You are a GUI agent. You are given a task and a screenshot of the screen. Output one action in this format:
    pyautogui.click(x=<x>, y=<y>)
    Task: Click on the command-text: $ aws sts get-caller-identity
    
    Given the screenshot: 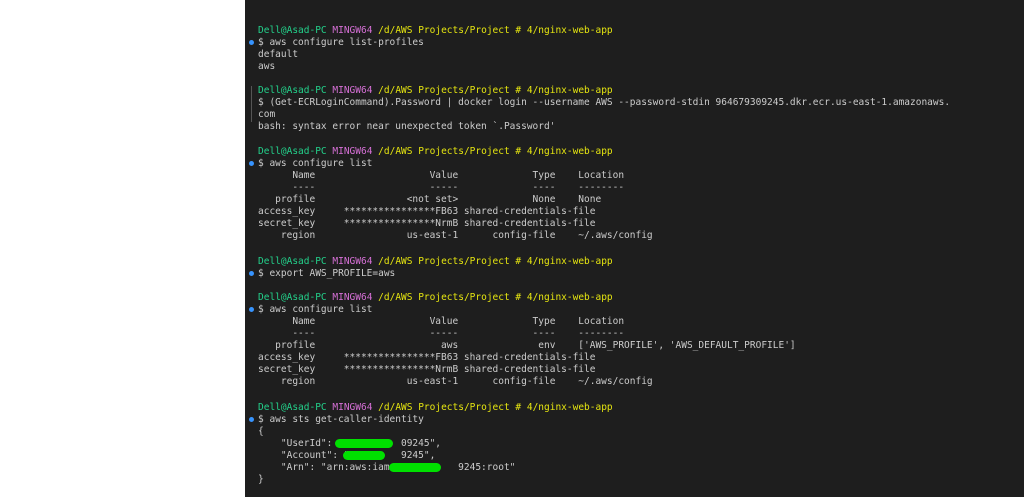 What is the action you would take?
    pyautogui.click(x=341, y=419)
    